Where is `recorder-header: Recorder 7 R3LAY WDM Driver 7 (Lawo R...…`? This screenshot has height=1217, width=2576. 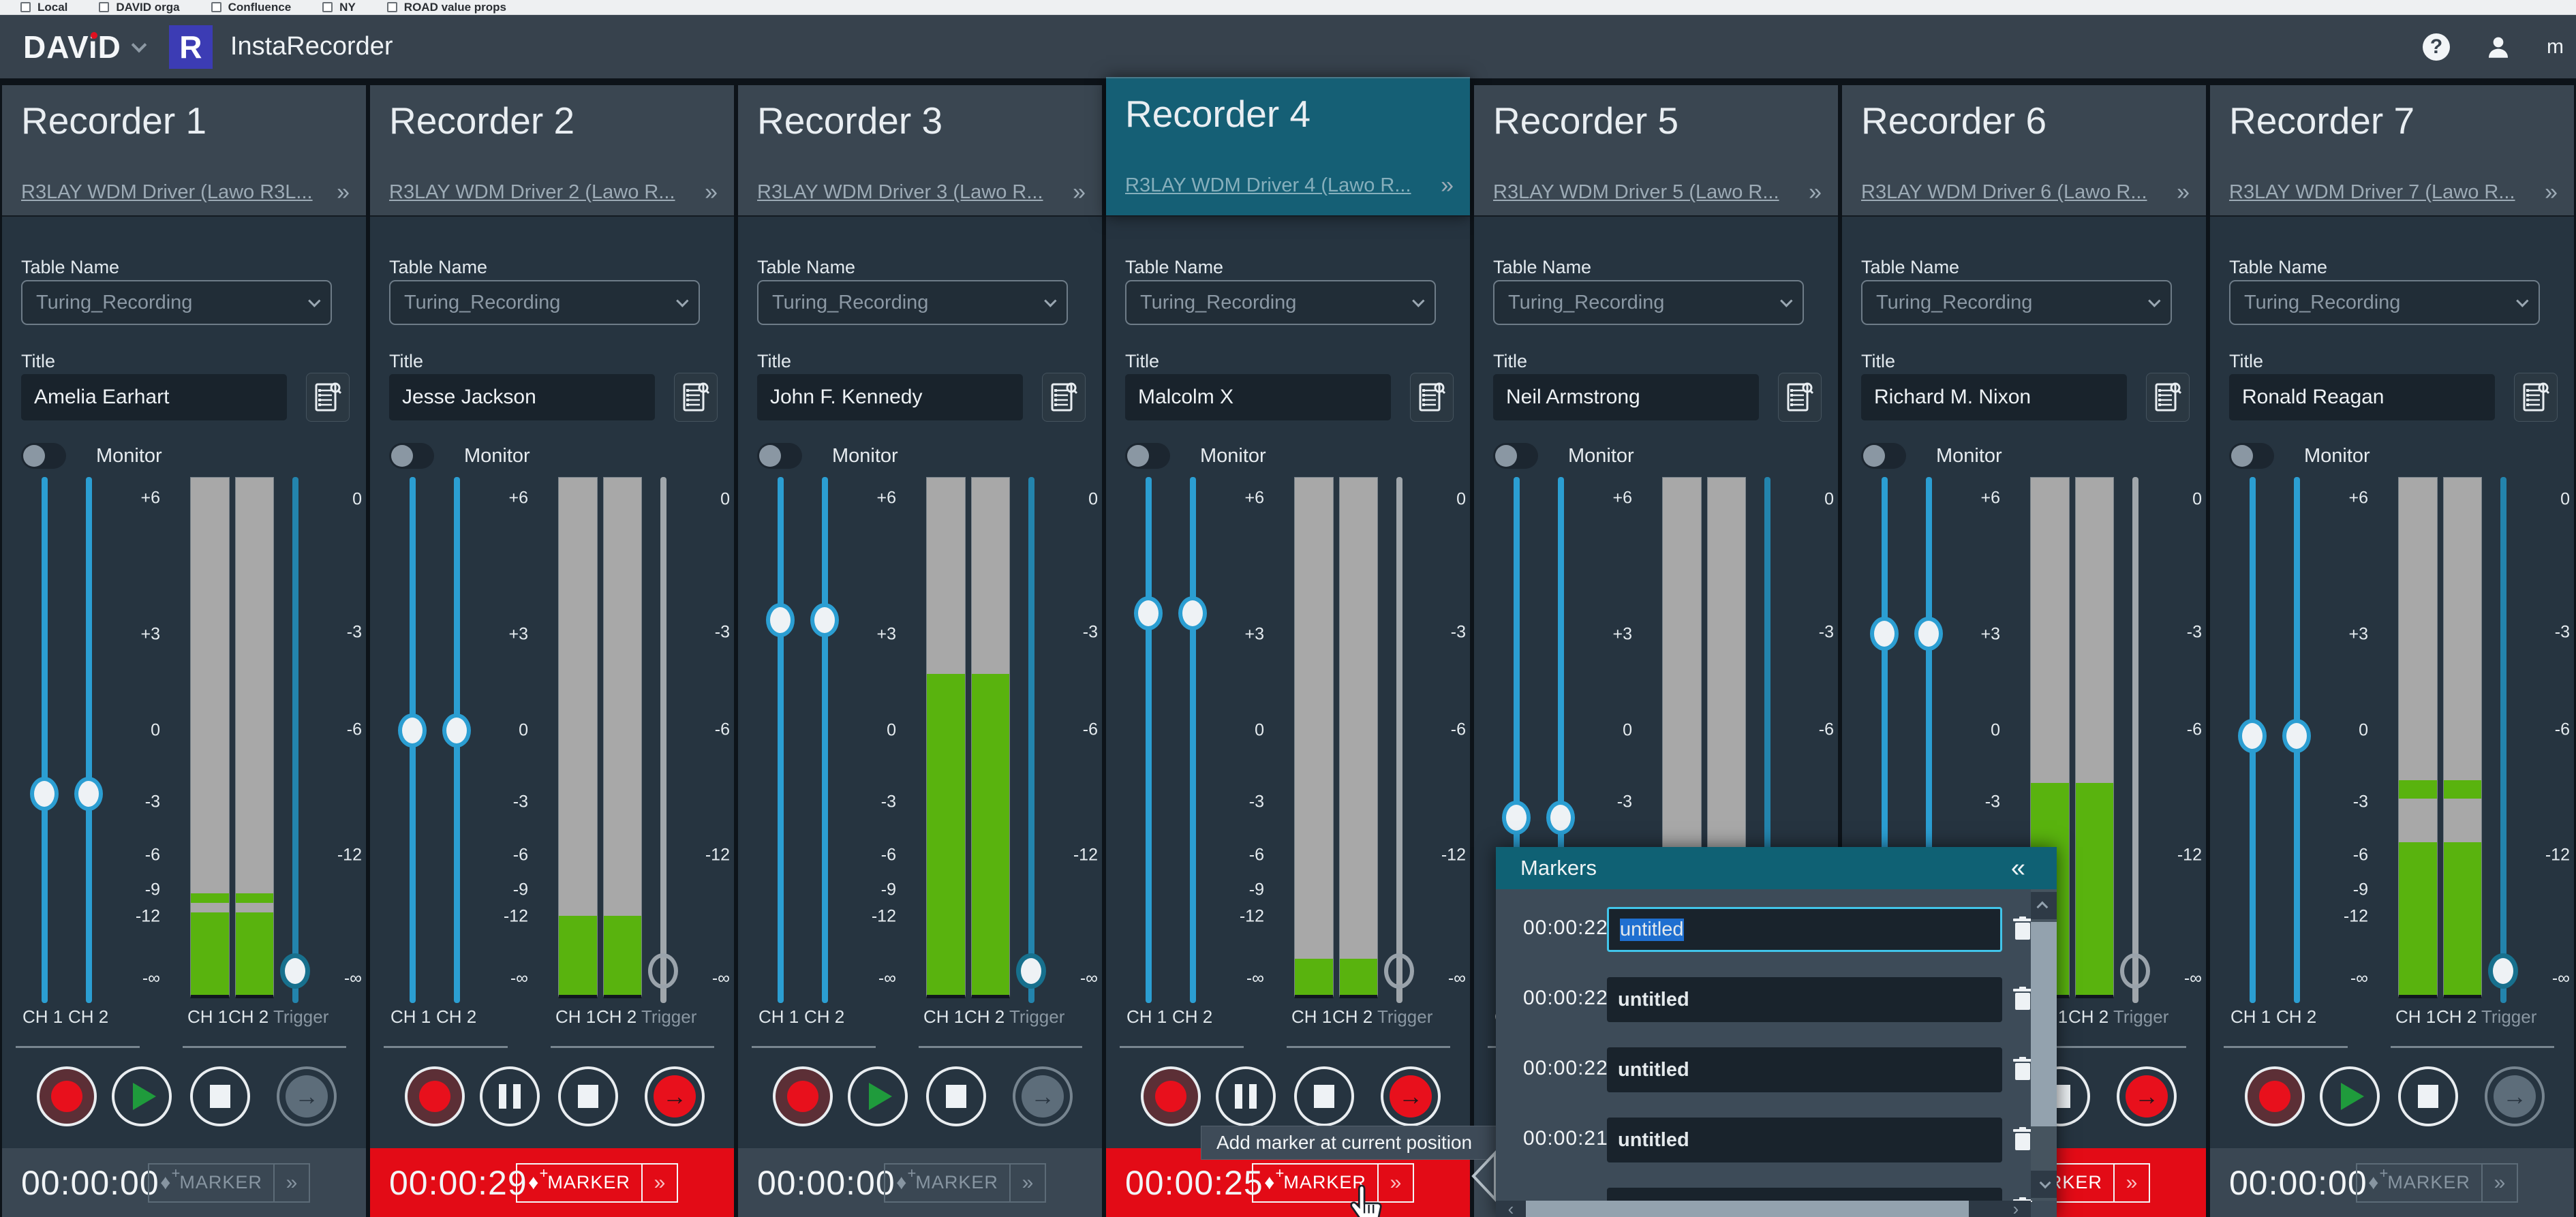 recorder-header: Recorder 7 R3LAY WDM Driver 7 (Lawo R...… is located at coordinates (2392, 151).